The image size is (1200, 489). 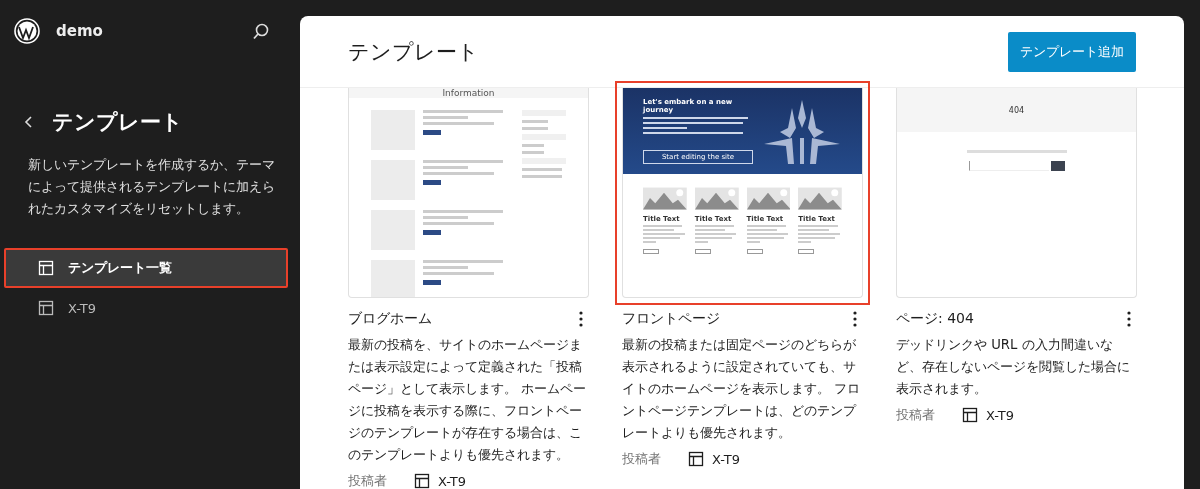 What do you see at coordinates (146, 268) in the screenshot?
I see `sidebar-item: テンプレート一覧` at bounding box center [146, 268].